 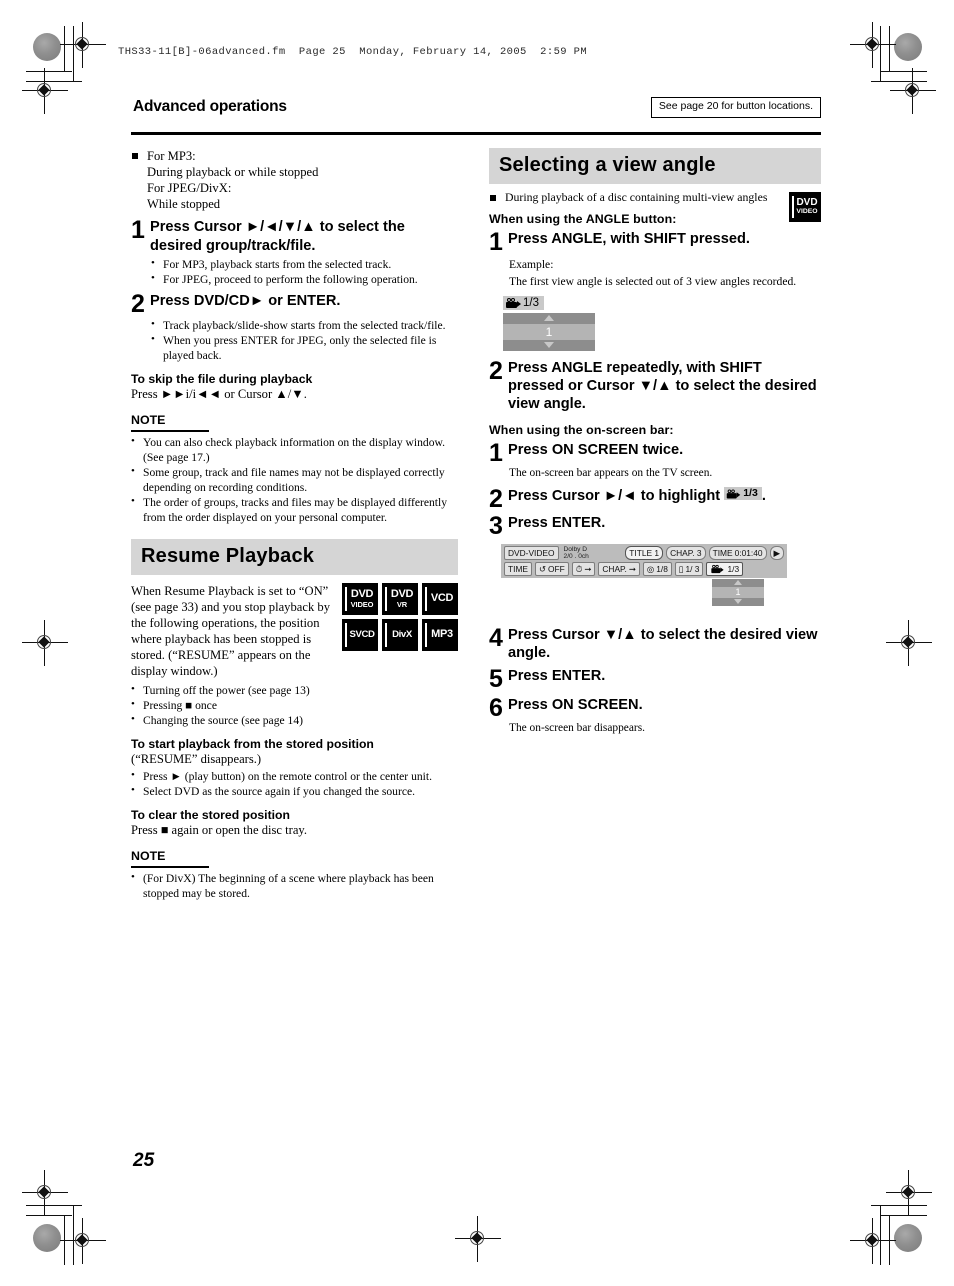 What do you see at coordinates (556, 568) in the screenshot?
I see `osb-repeat-value: OFF` at bounding box center [556, 568].